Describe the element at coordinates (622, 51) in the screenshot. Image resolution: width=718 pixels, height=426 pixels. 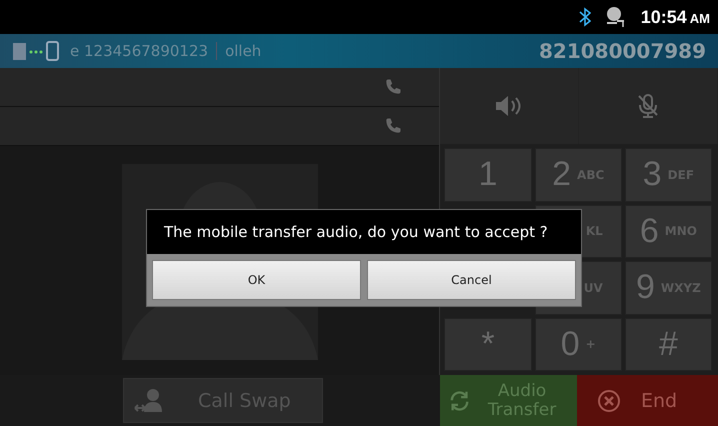
I see `phone-number: 821080007989` at that location.